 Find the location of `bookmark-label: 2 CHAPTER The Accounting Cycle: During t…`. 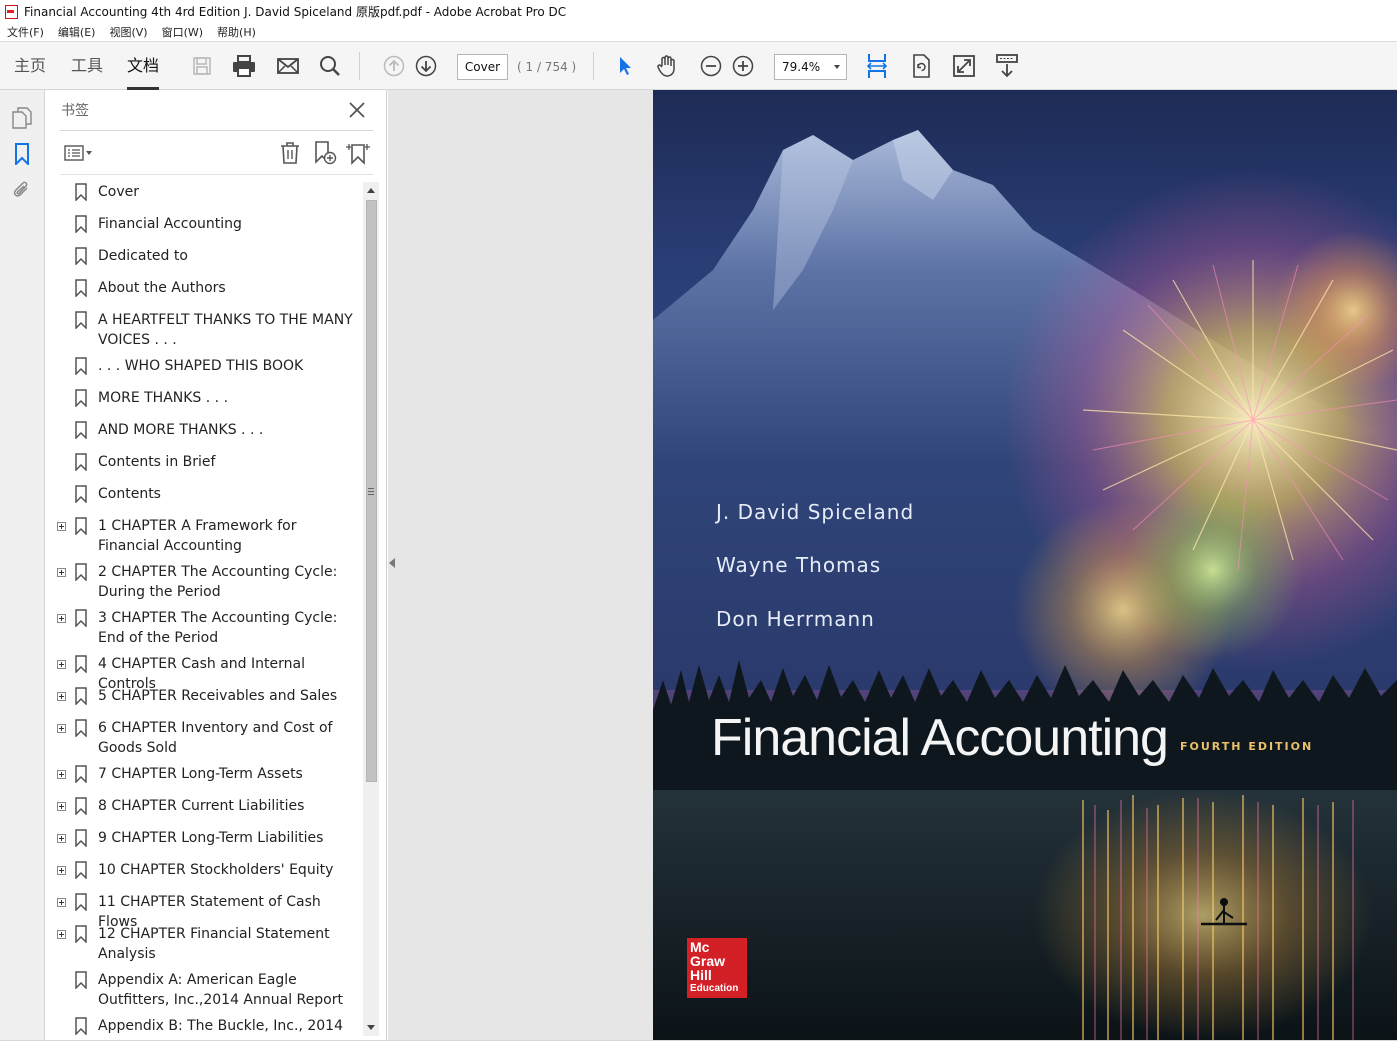

bookmark-label: 2 CHAPTER The Accounting Cycle: During t… is located at coordinates (218, 582).